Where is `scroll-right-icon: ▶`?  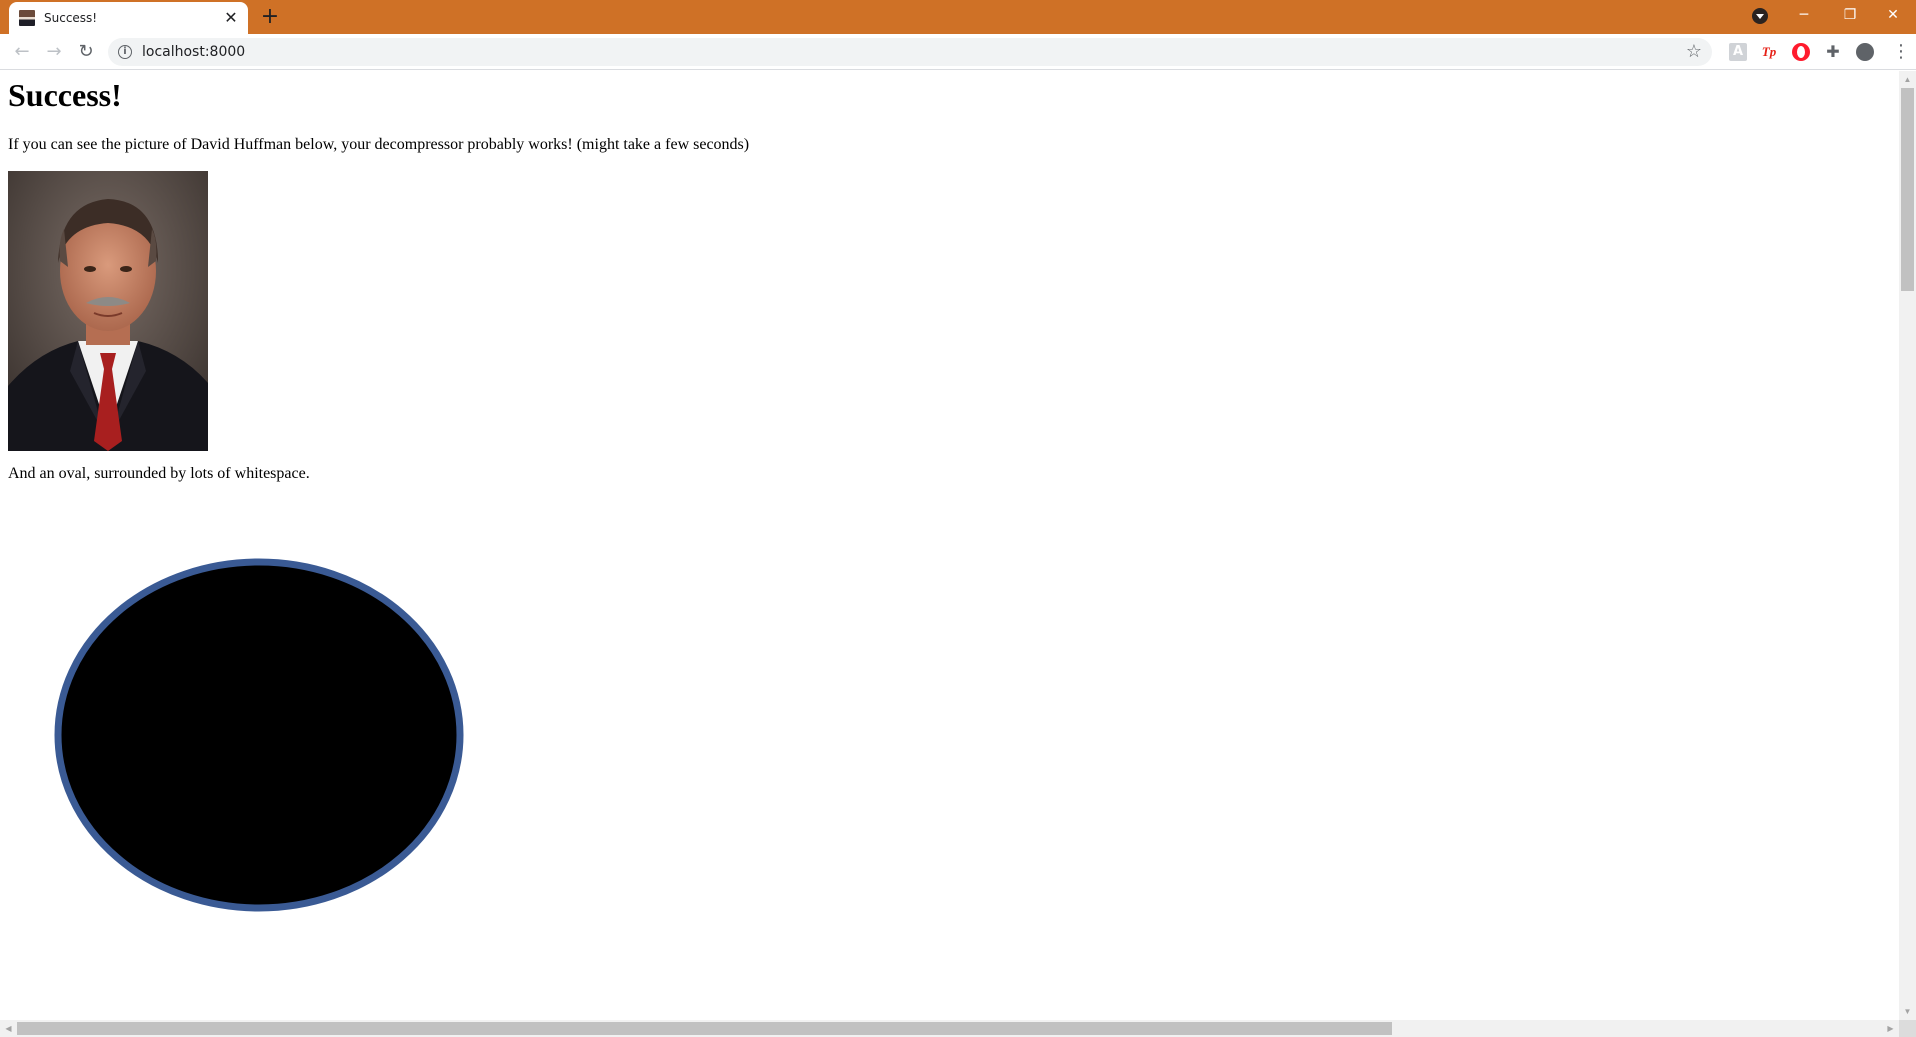 scroll-right-icon: ▶ is located at coordinates (1890, 1028).